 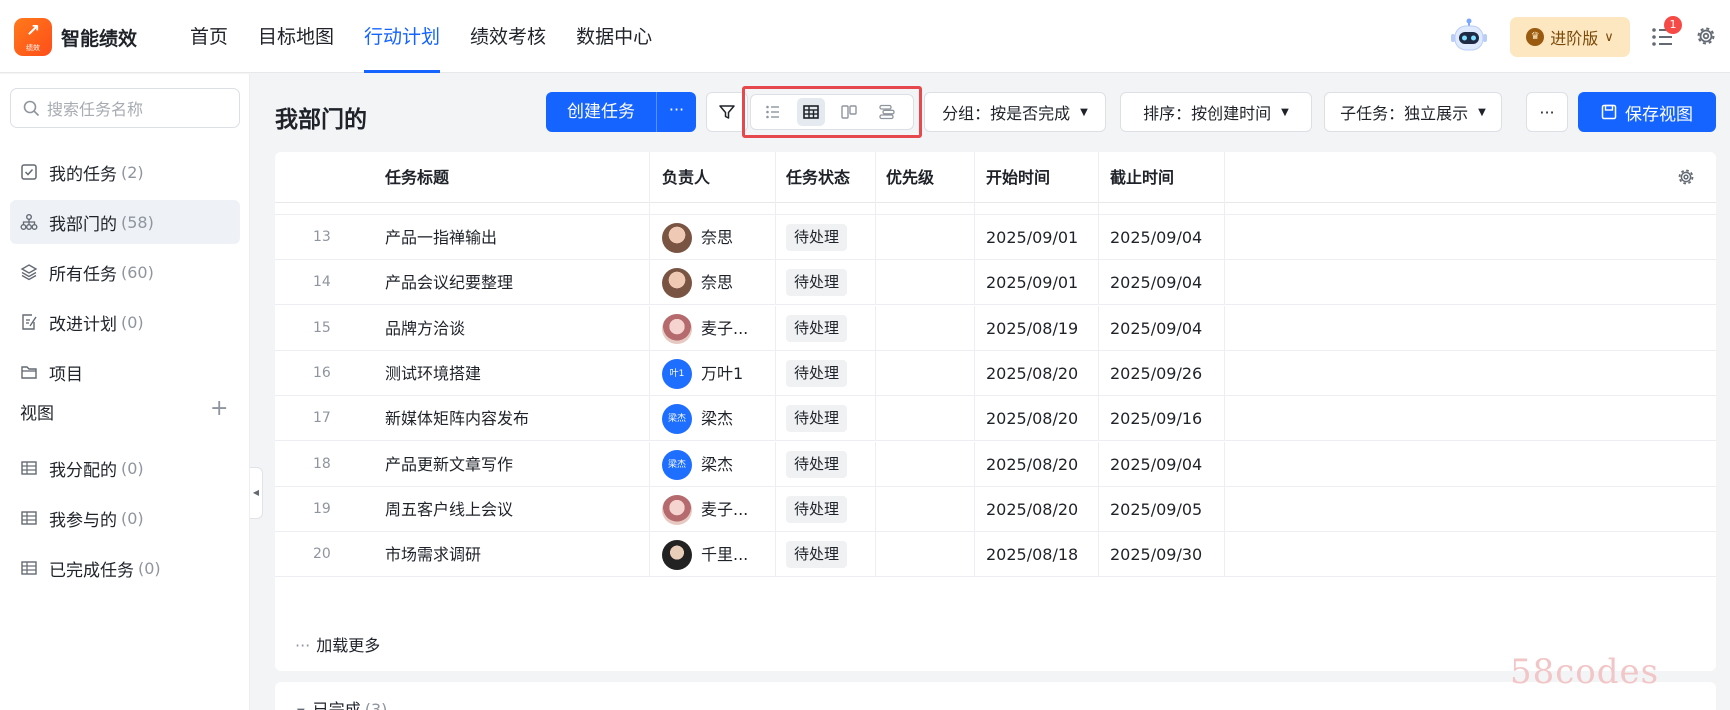 What do you see at coordinates (722, 373) in the screenshot?
I see `owner-name-cell: 万叶1` at bounding box center [722, 373].